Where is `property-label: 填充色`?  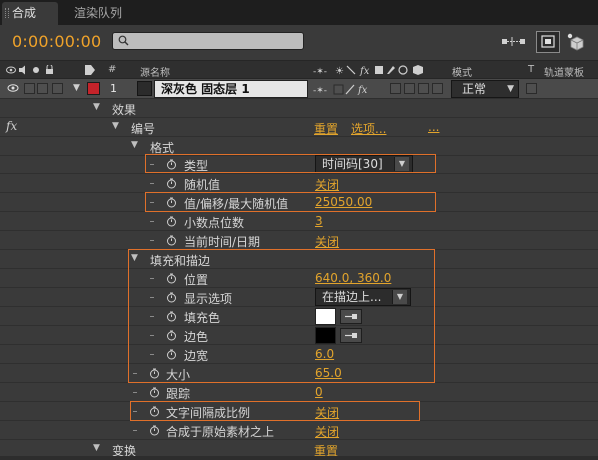 property-label: 填充色 is located at coordinates (202, 318).